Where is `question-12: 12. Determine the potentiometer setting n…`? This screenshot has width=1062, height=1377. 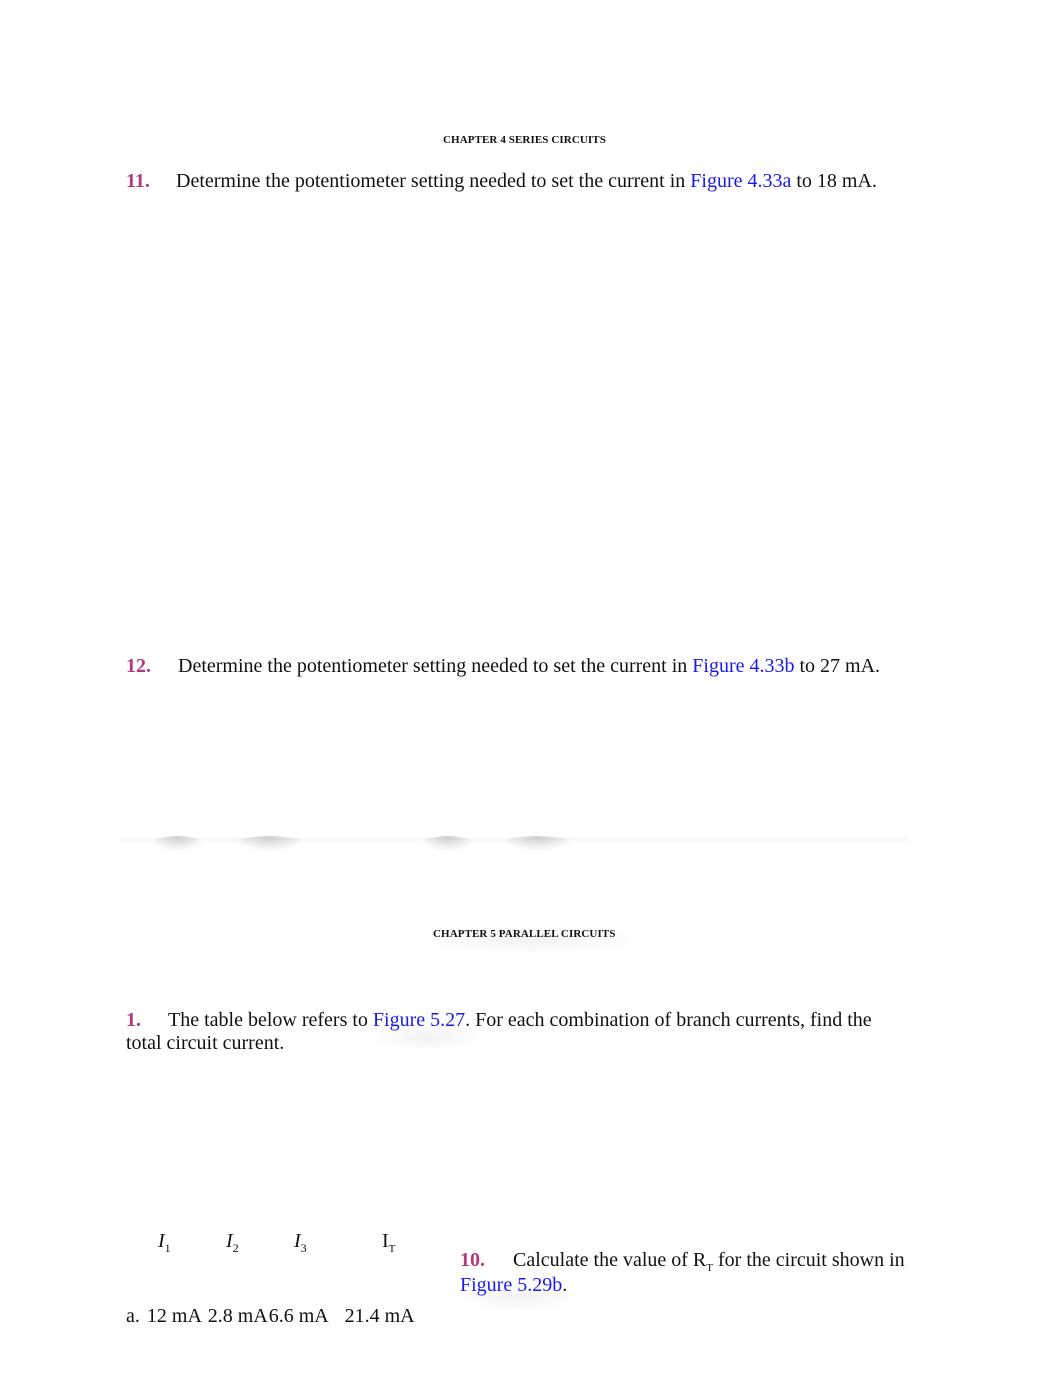 question-12: 12. Determine the potentiometer setting n… is located at coordinates (503, 666).